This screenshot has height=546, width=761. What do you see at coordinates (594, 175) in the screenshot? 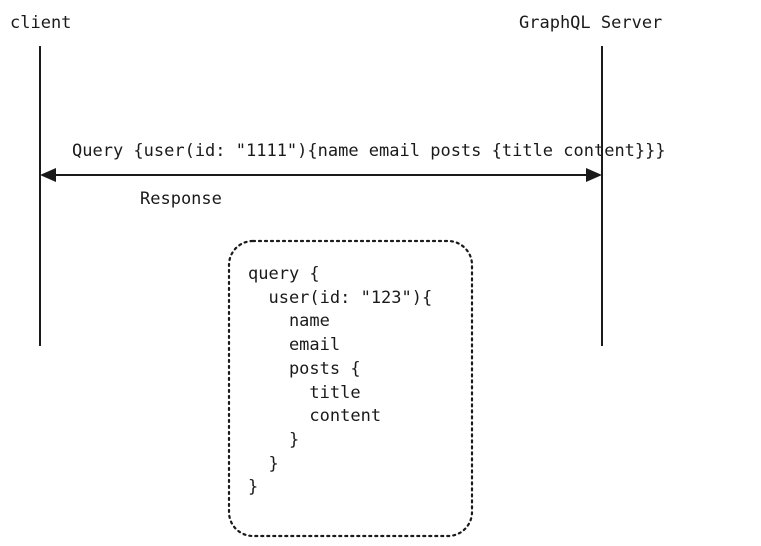
I see `arrowhead-right-icon` at bounding box center [594, 175].